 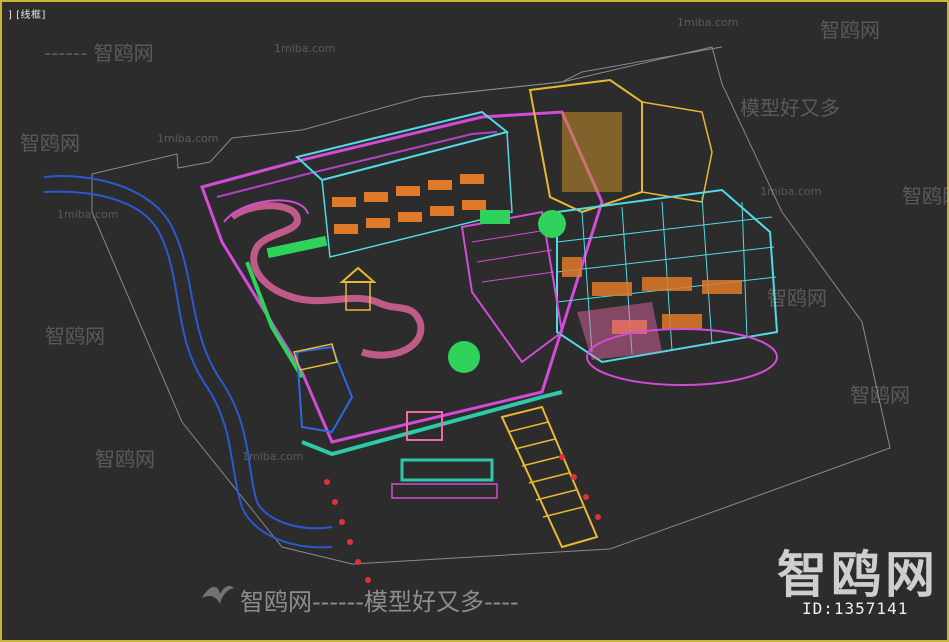 What do you see at coordinates (444, 491) in the screenshot?
I see `entrance-step` at bounding box center [444, 491].